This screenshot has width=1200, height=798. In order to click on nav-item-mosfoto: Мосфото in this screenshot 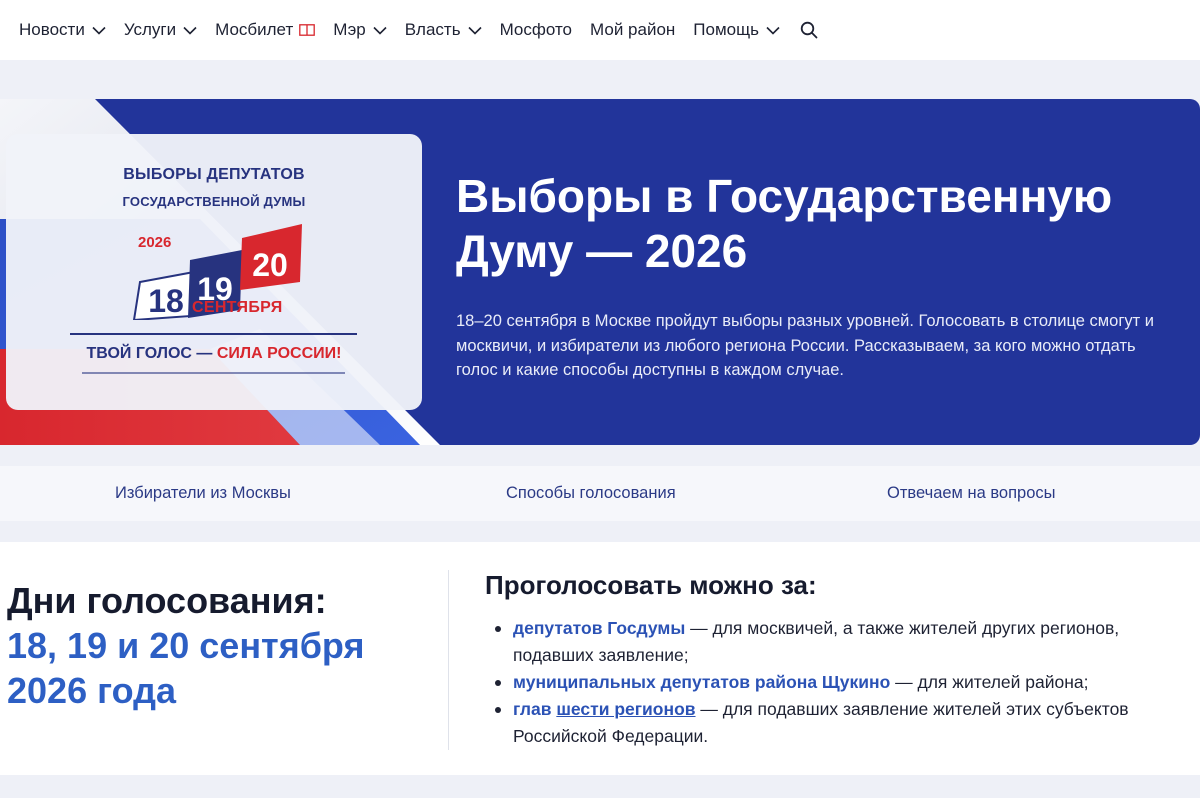, I will do `click(536, 30)`.